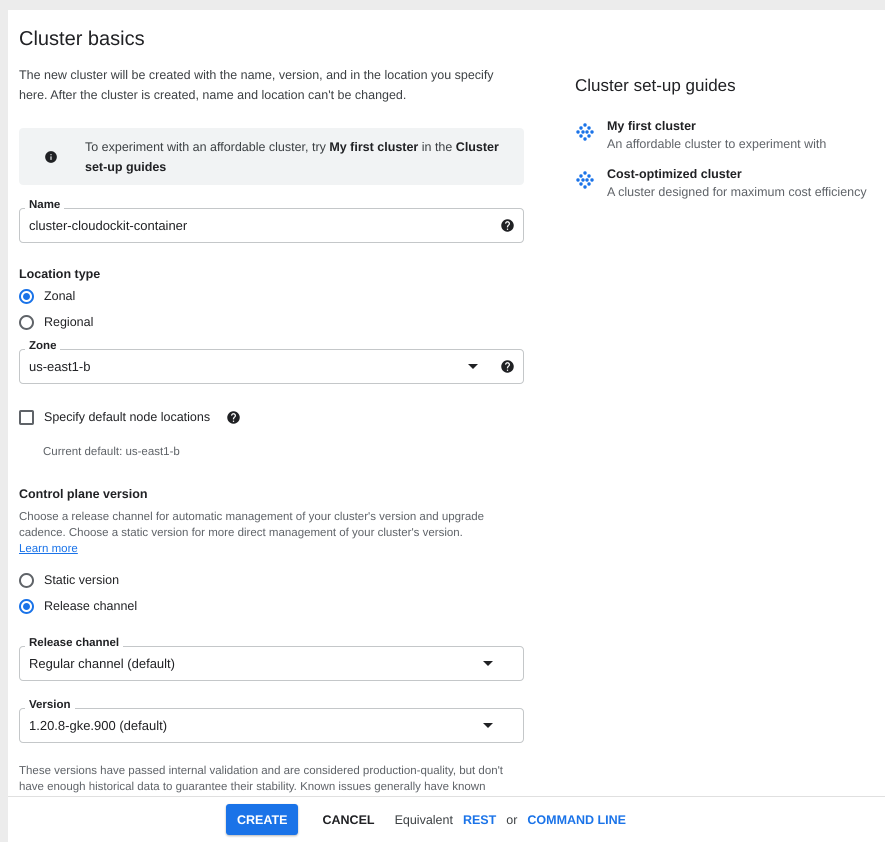  I want to click on field-label: Version, so click(50, 705).